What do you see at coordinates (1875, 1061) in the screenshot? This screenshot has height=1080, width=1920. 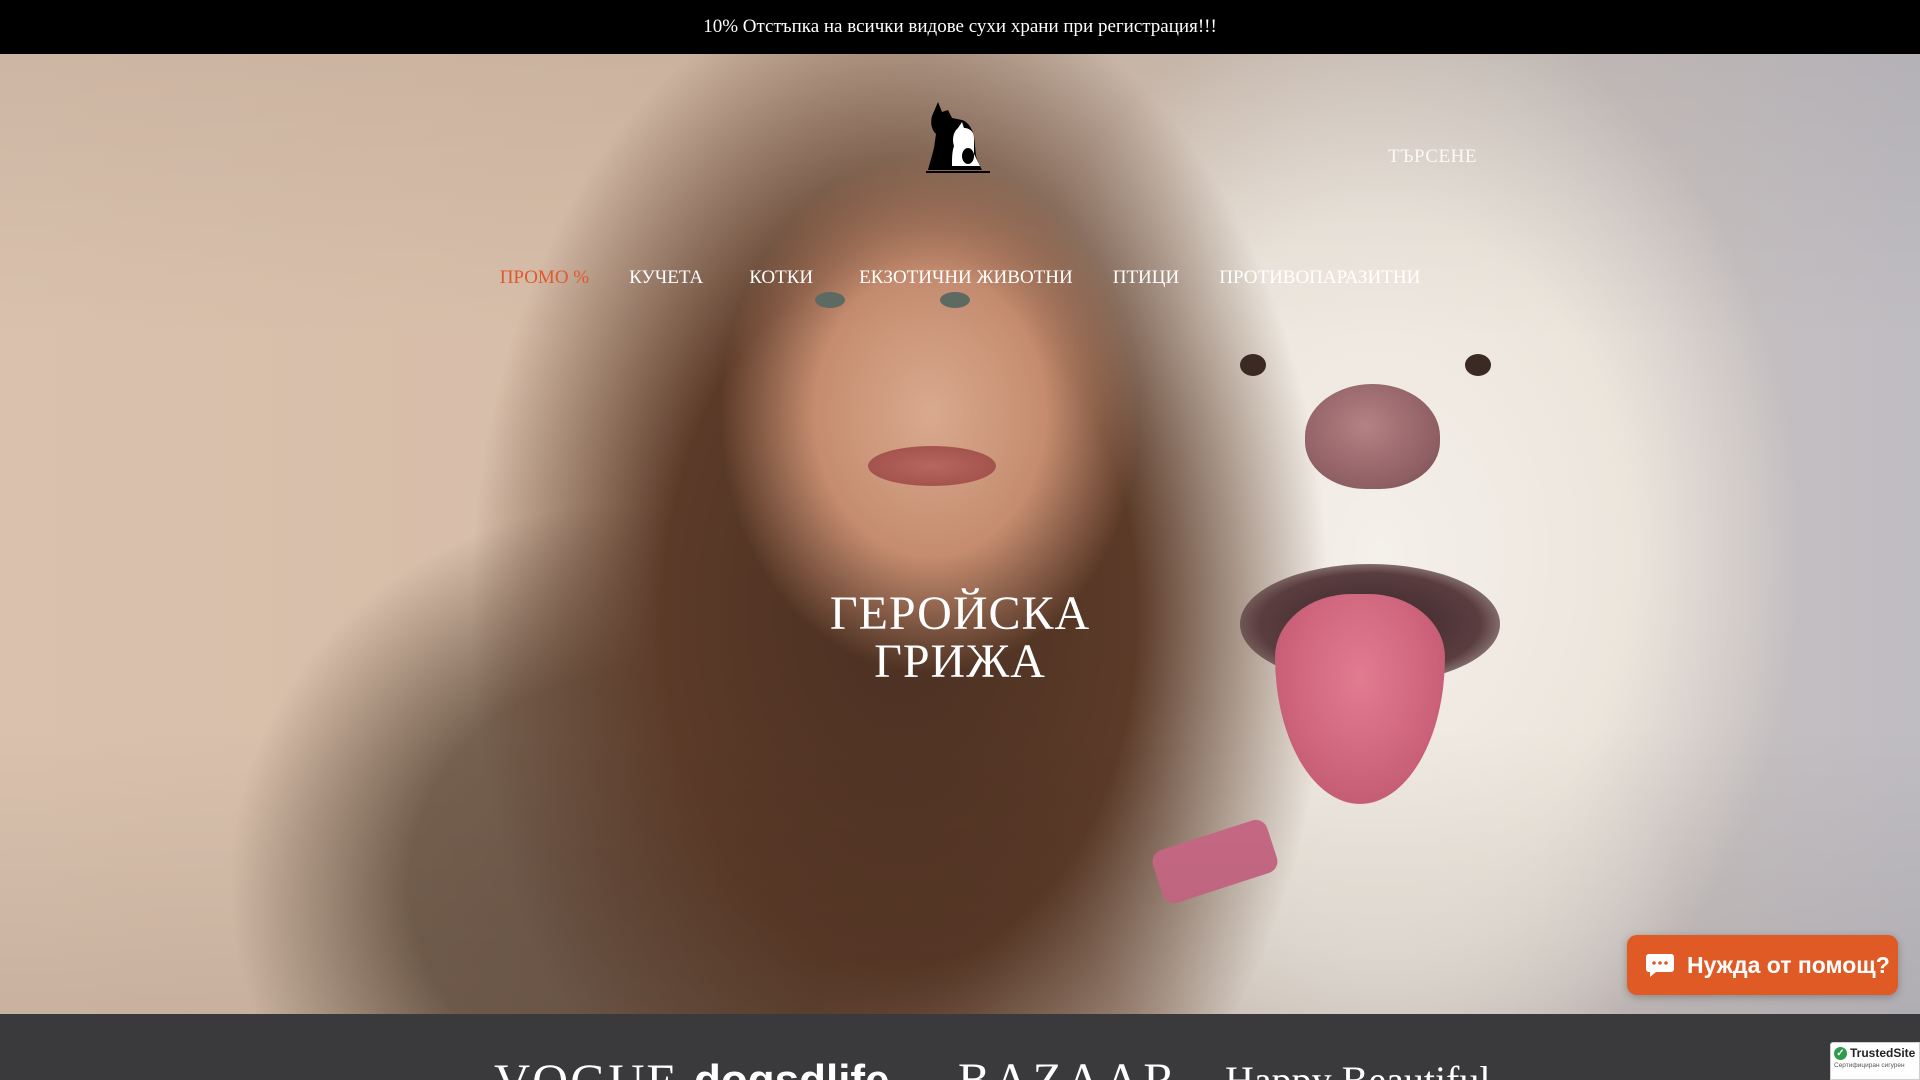 I see `trustedsite-badge: ✓ TrustedSite Сертифициран сигурен` at bounding box center [1875, 1061].